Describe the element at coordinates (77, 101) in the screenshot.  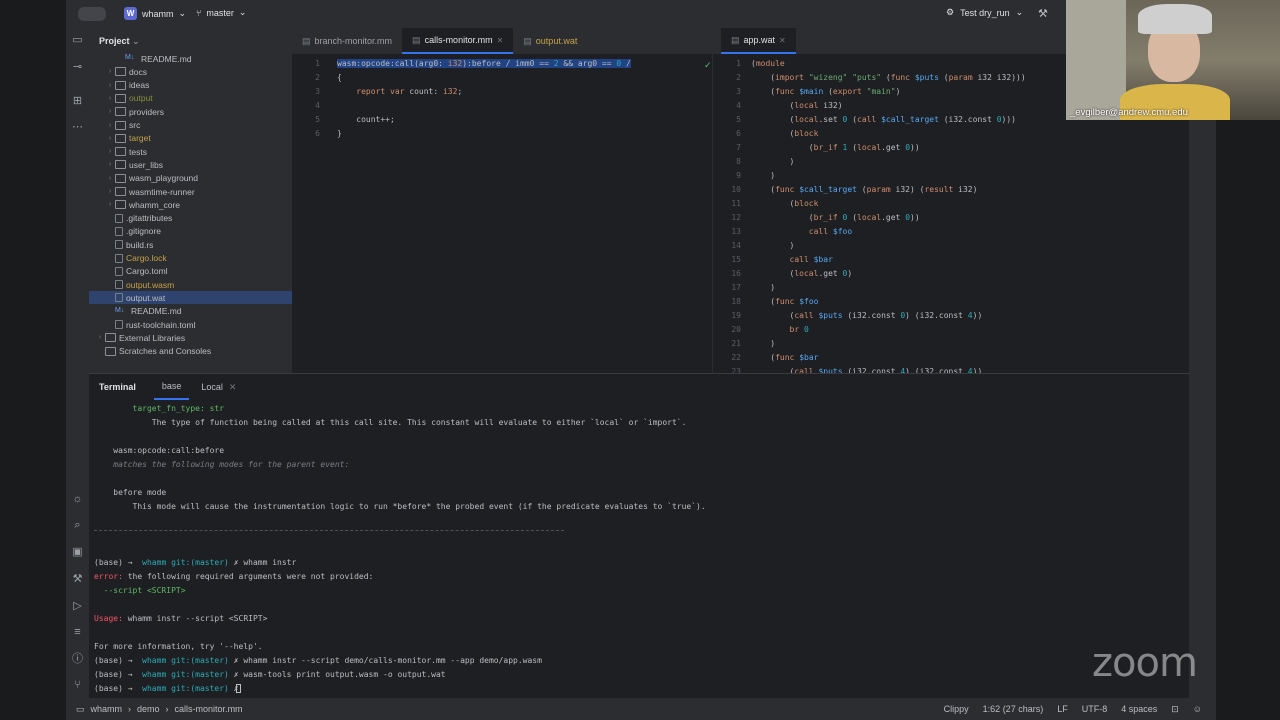
I see `structure-tool-icon: ⊞` at that location.